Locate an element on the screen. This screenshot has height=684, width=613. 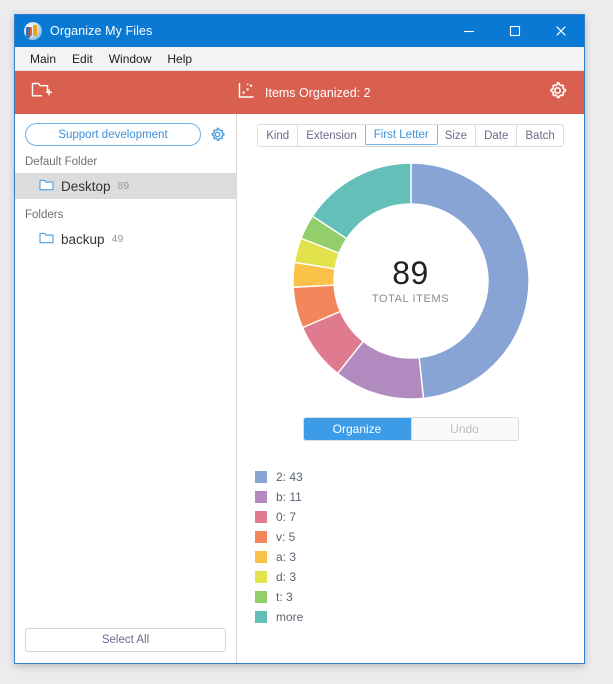
toolbar-right is located at coordinates (557, 93).